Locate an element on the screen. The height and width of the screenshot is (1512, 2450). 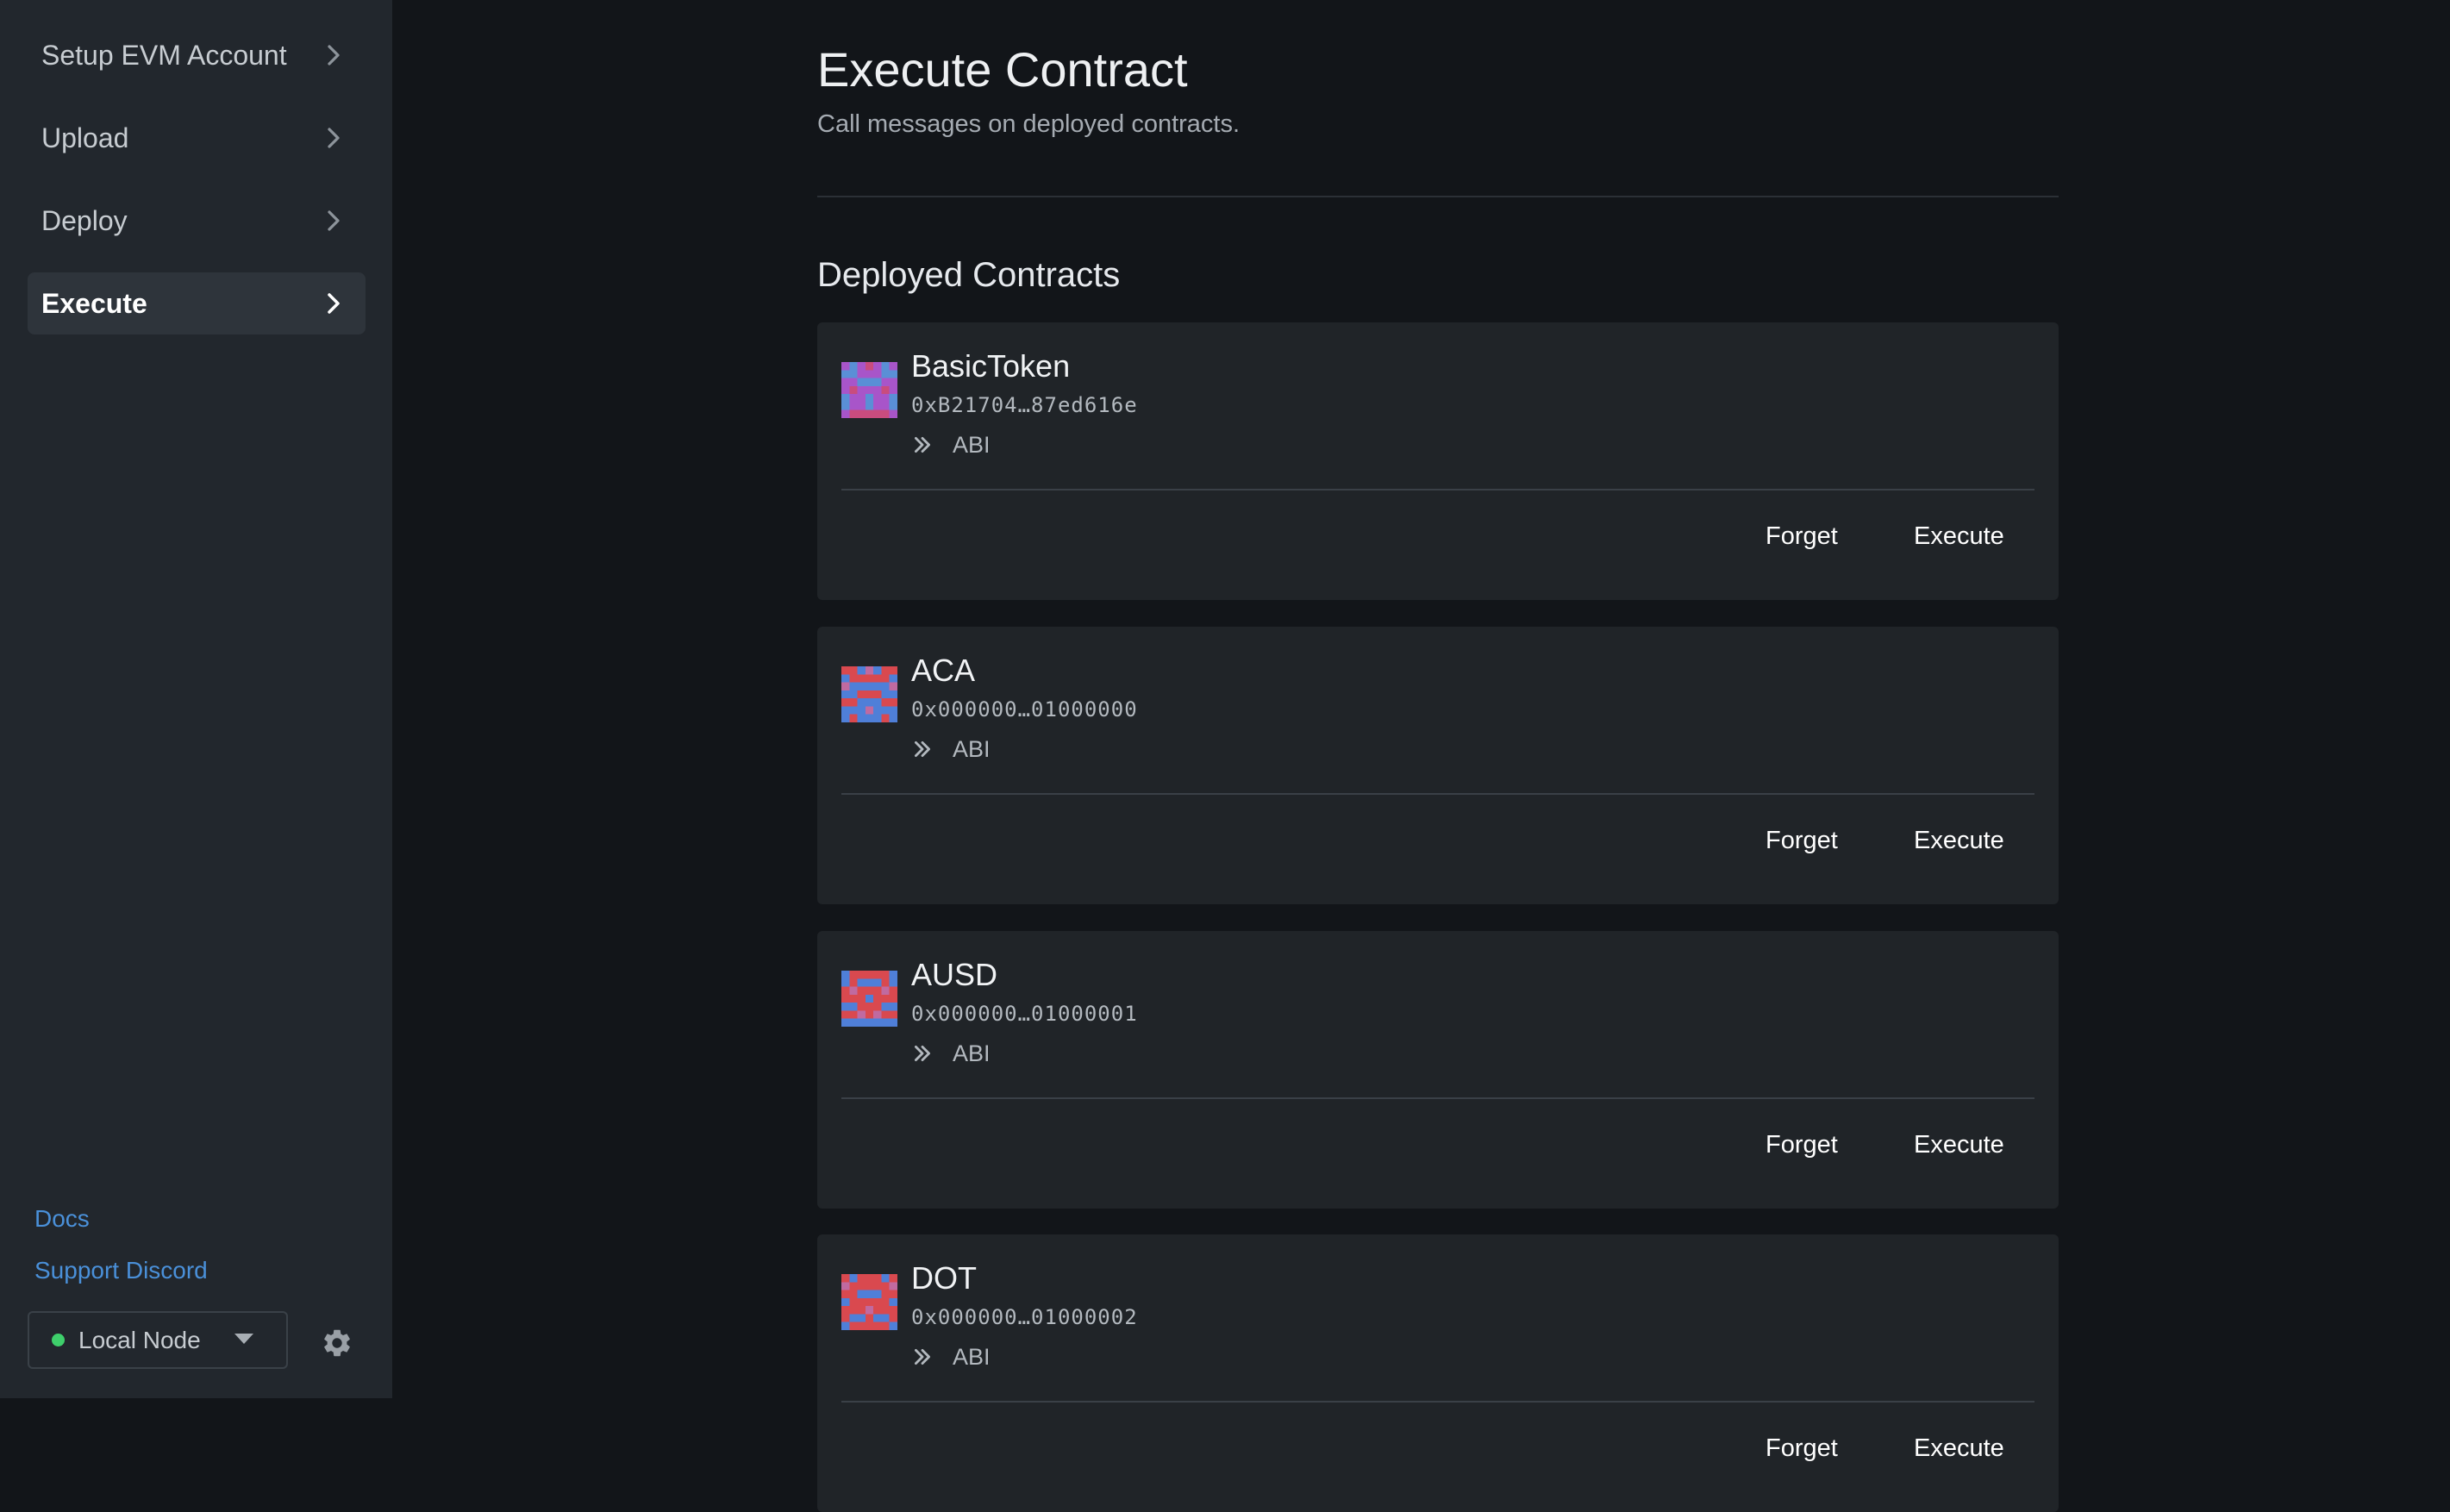
contract-name: DOT is located at coordinates (944, 1278).